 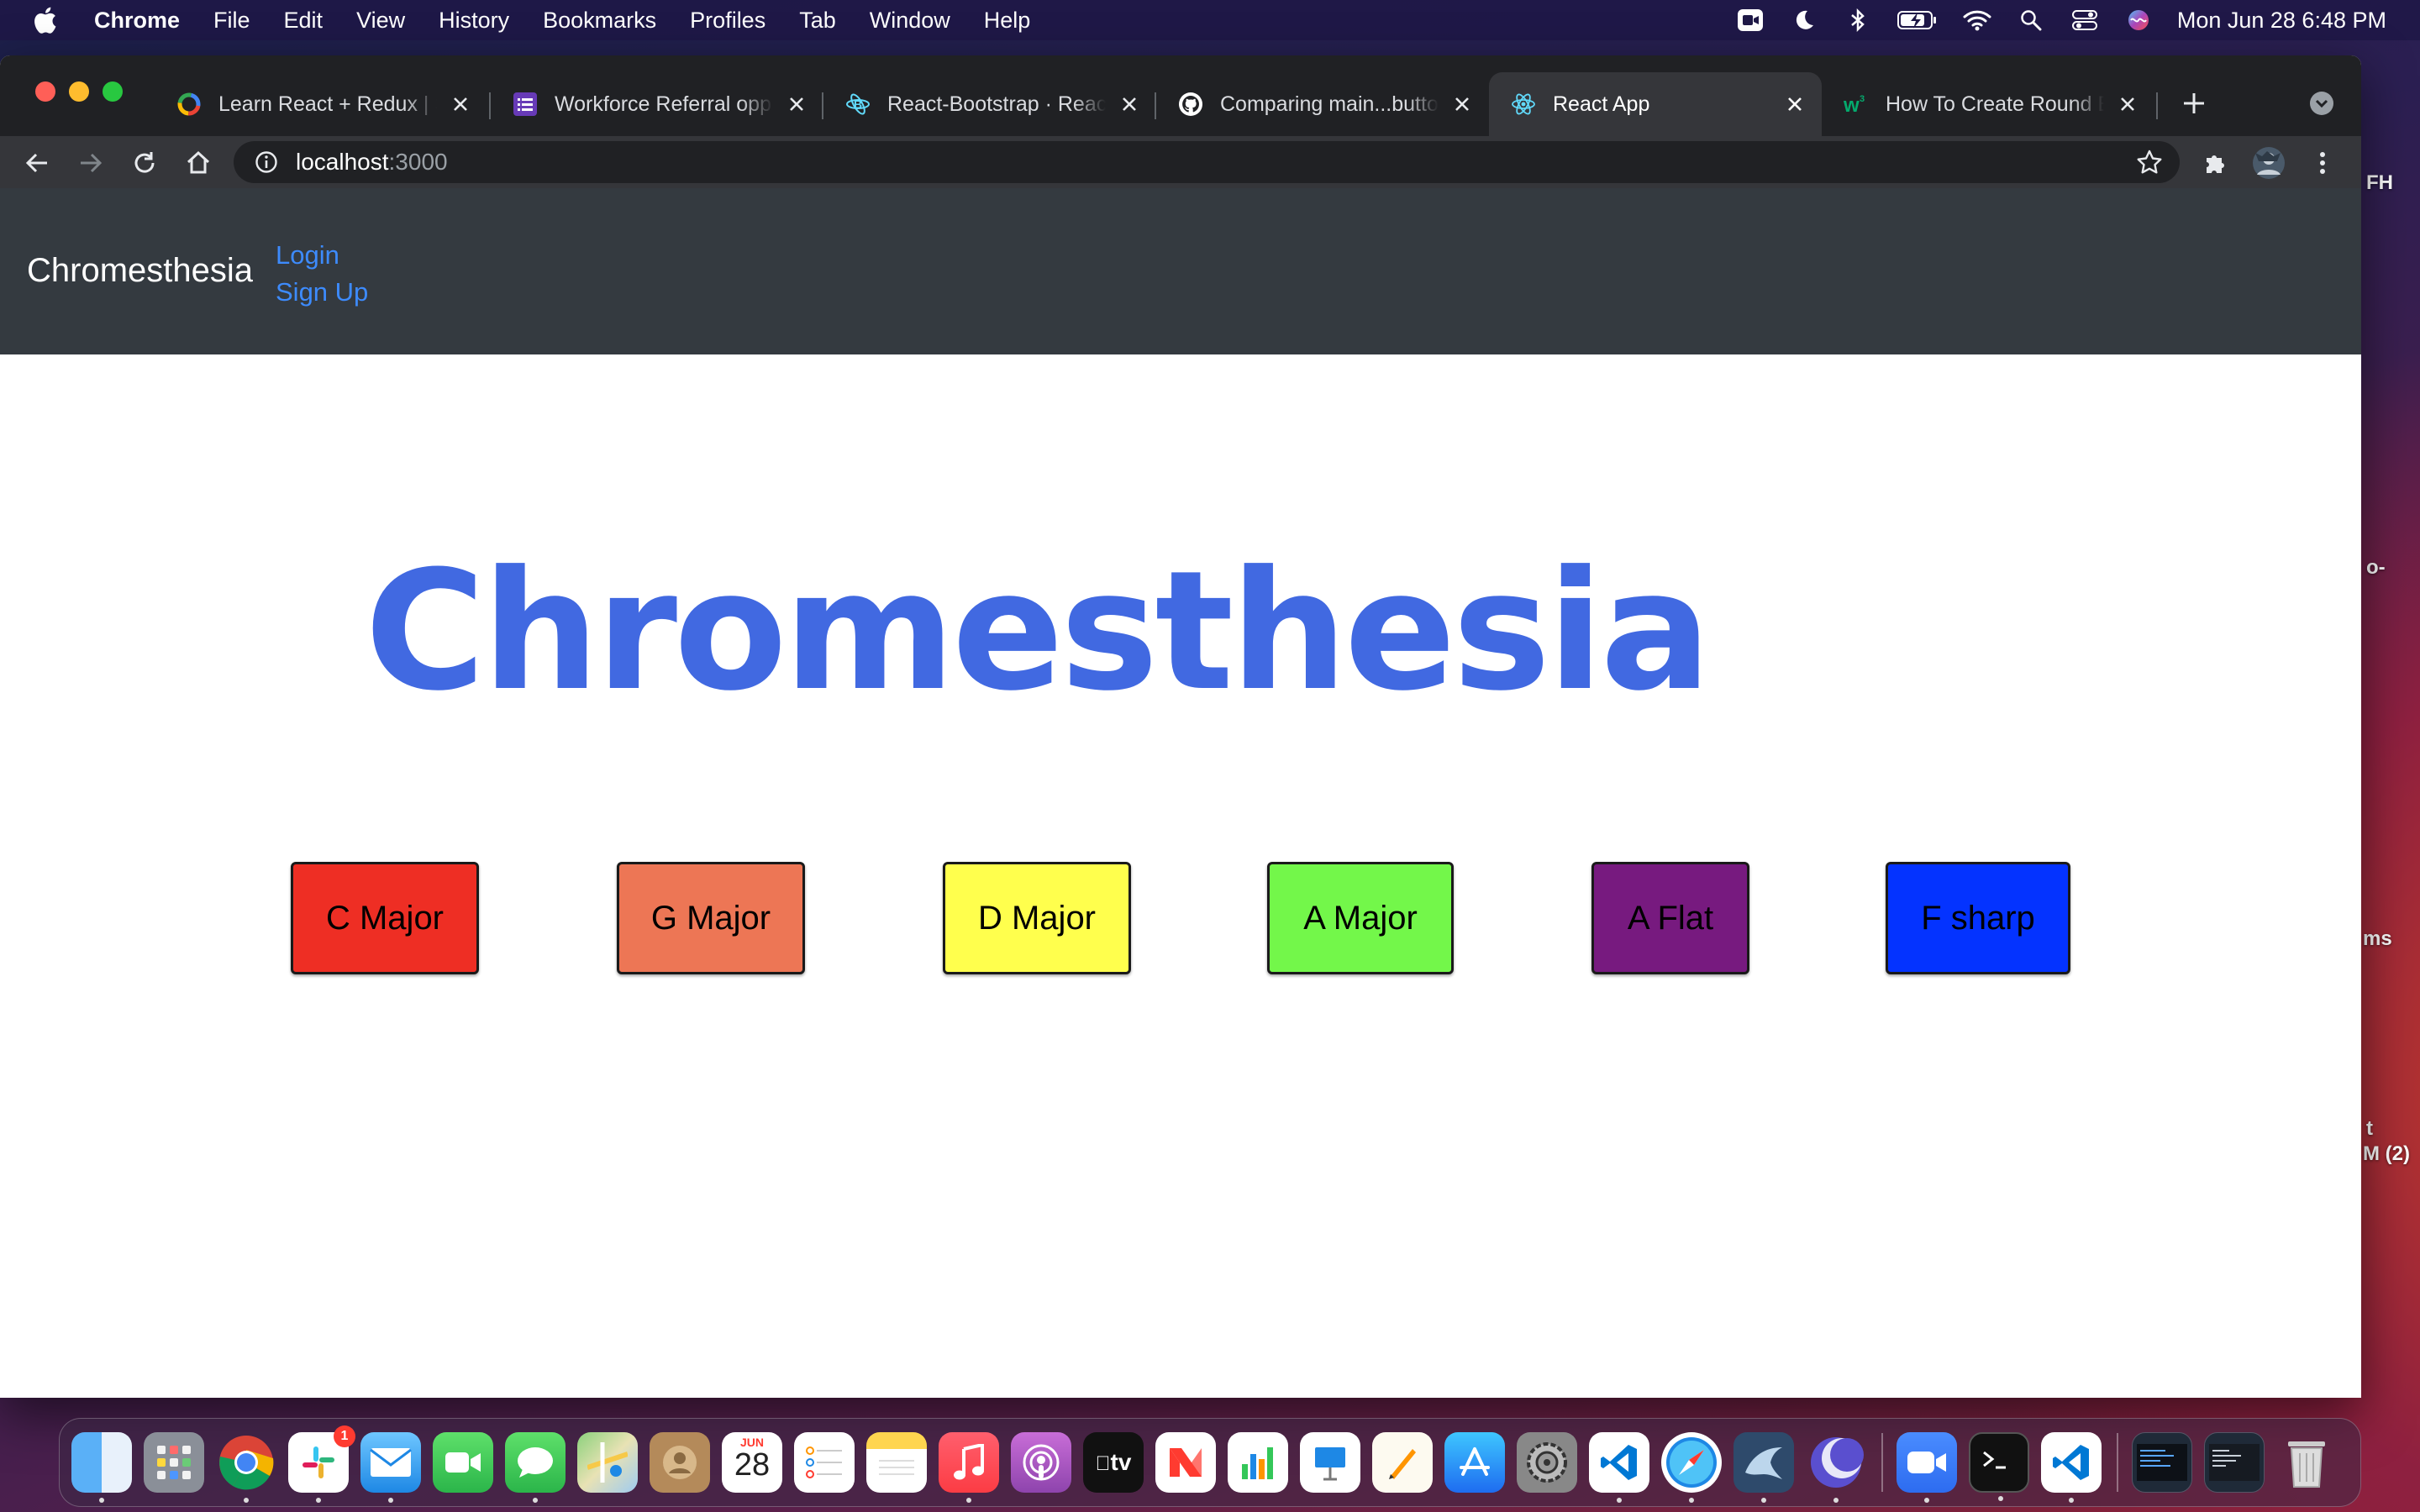 I want to click on tab-title: React App, so click(x=1601, y=104).